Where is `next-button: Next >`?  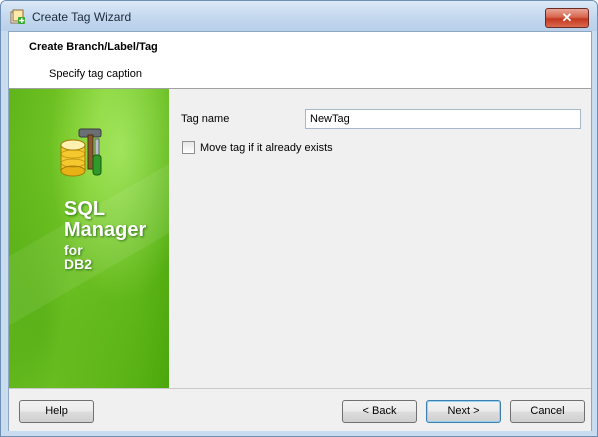
next-button: Next > is located at coordinates (463, 411).